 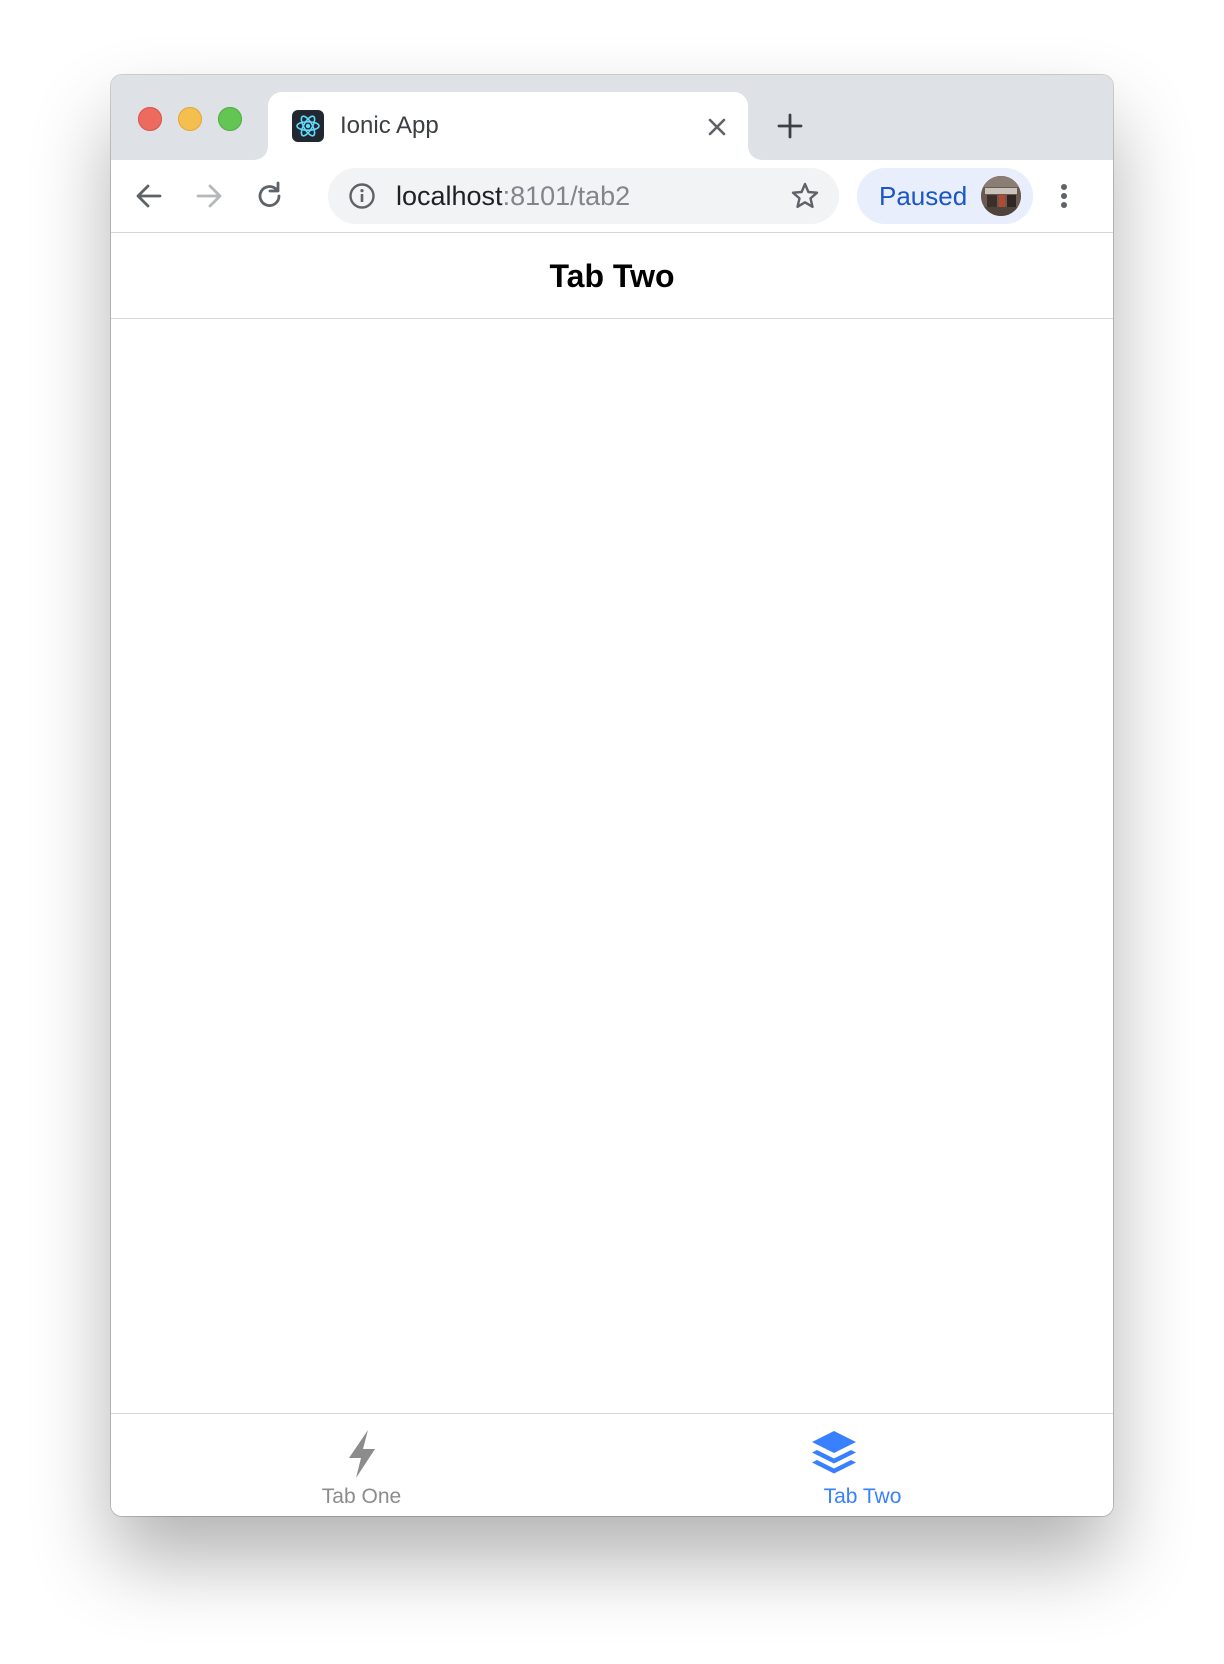 I want to click on tab-one-button: Tab One, so click(x=361, y=1465).